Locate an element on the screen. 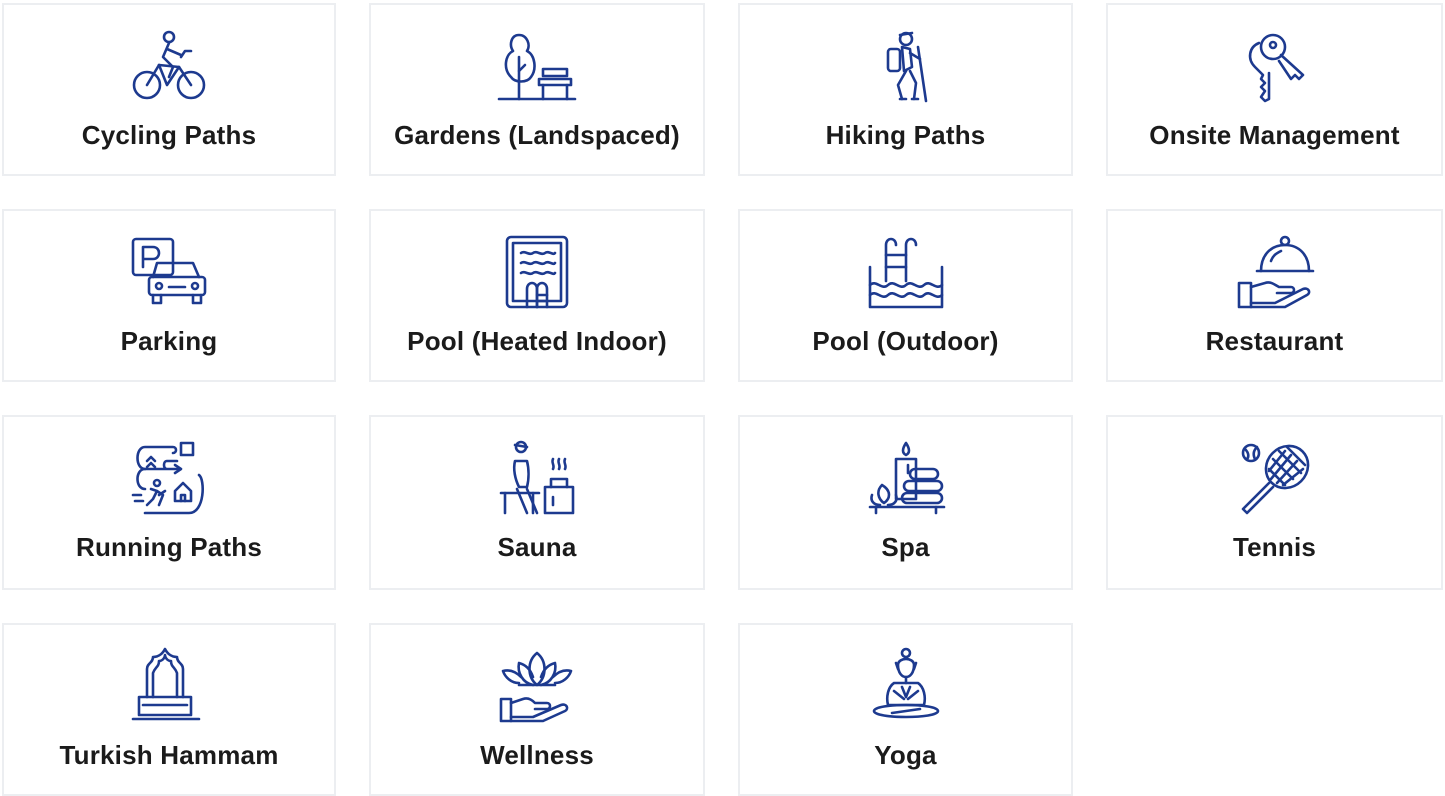 The width and height of the screenshot is (1445, 796). amenity-label: Cycling Paths is located at coordinates (169, 135).